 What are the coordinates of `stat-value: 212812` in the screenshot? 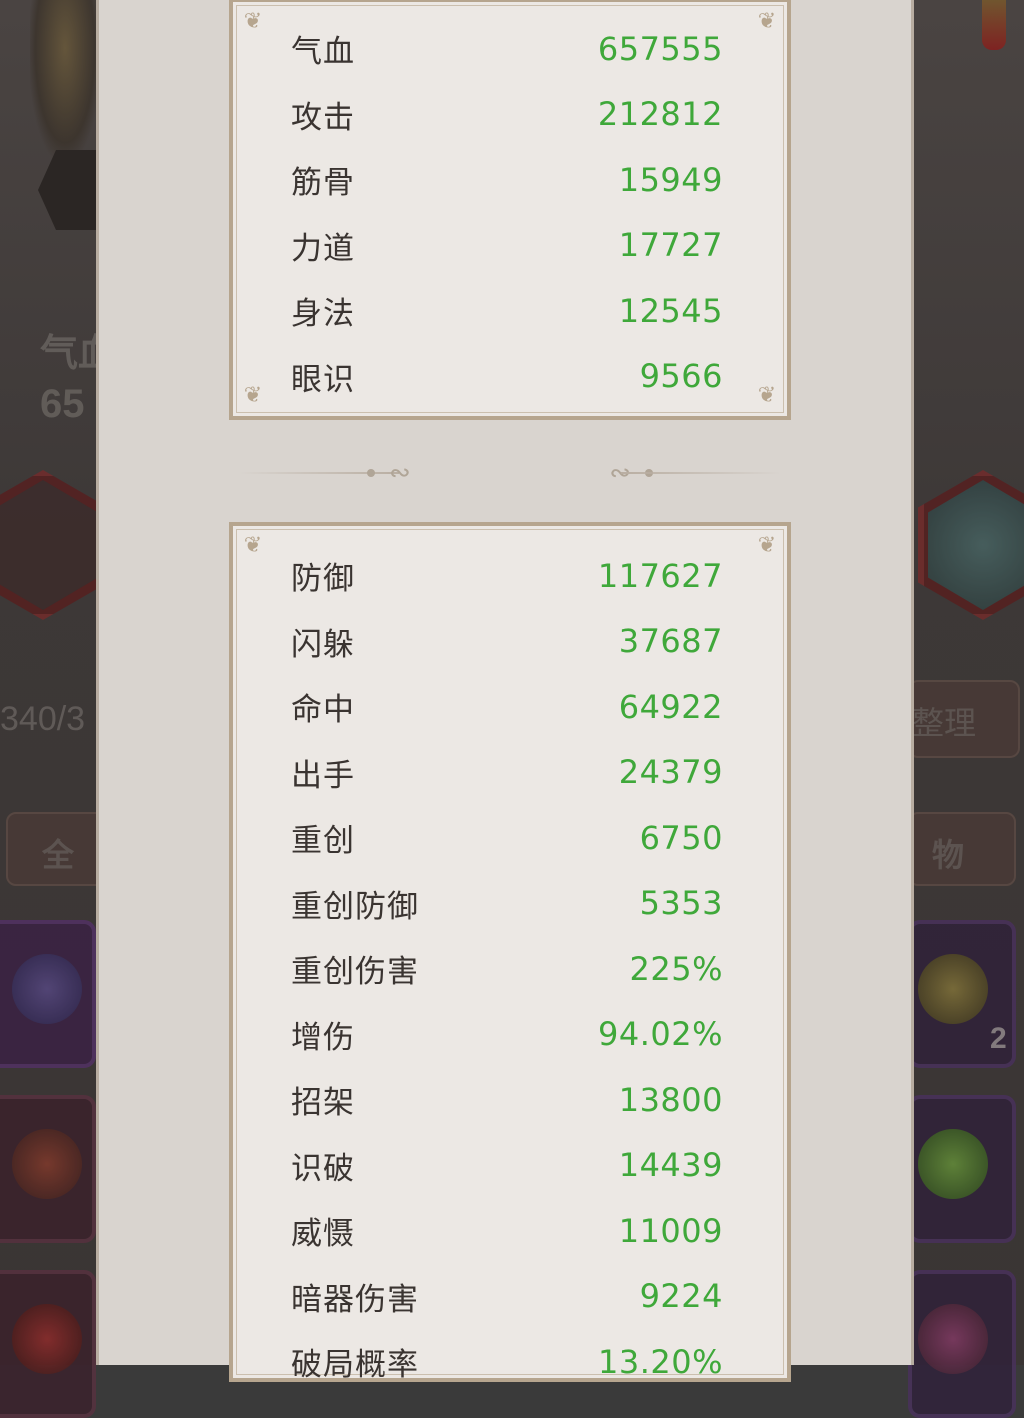 It's located at (660, 114).